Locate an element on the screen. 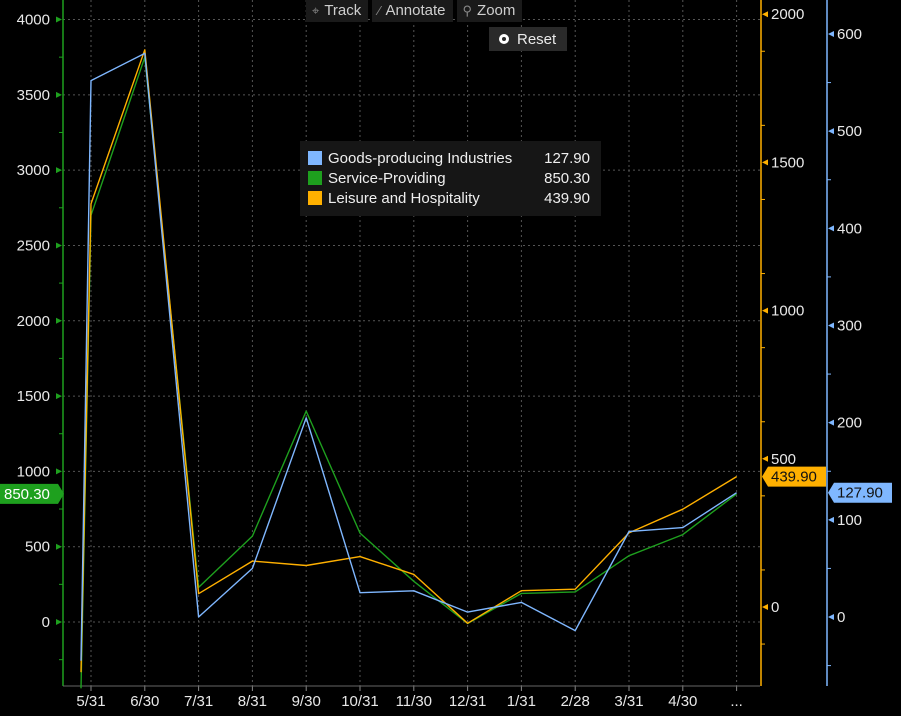 The width and height of the screenshot is (901, 716). radio-dot-icon is located at coordinates (504, 39).